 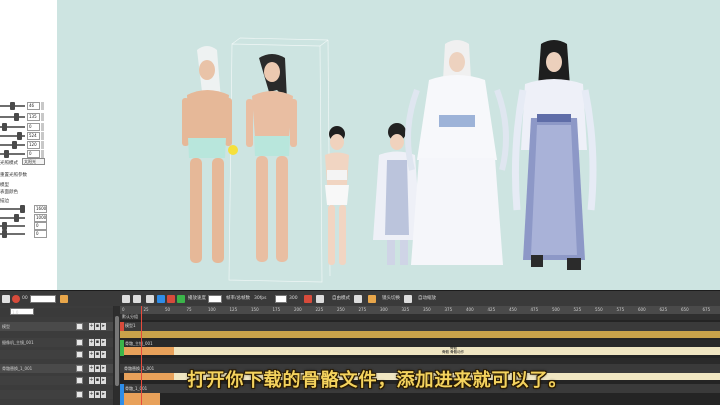 What do you see at coordinates (33, 117) in the screenshot?
I see `slider-2-value: 135` at bounding box center [33, 117].